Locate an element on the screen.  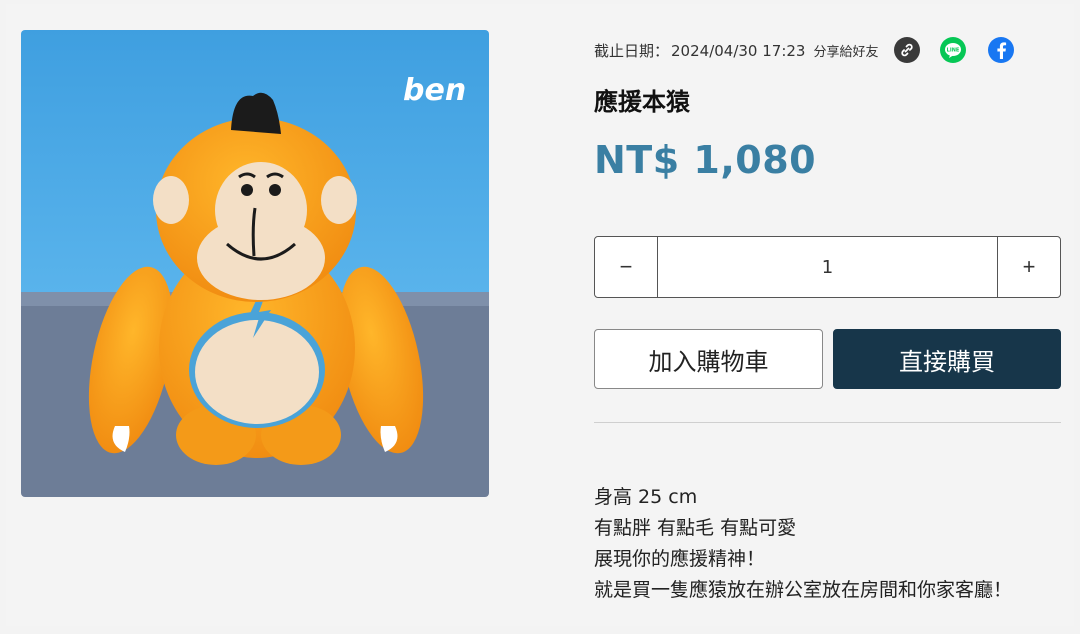
quantity-stepper: − + is located at coordinates (827, 267).